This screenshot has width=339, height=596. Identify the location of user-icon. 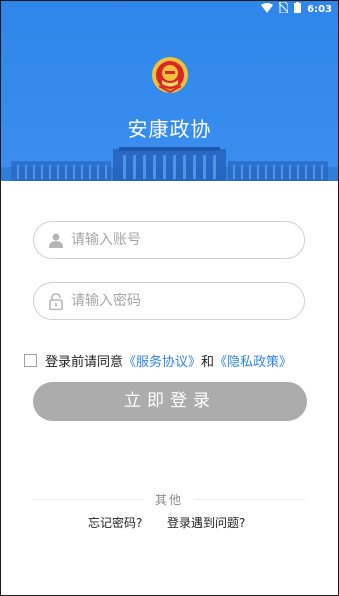
(56, 240).